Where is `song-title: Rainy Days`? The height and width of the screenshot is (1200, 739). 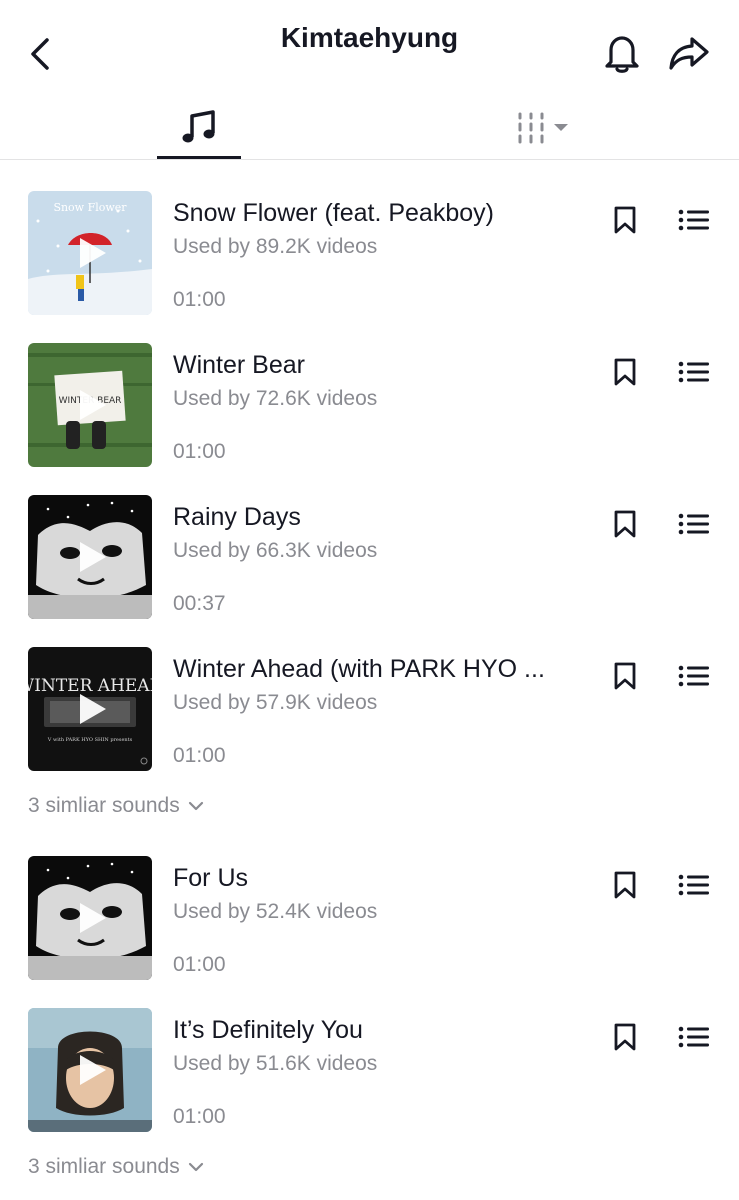
song-title: Rainy Days is located at coordinates (375, 517).